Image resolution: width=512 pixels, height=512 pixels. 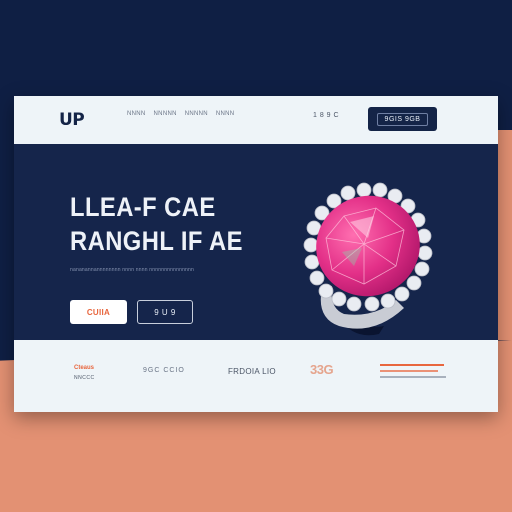 What do you see at coordinates (322, 369) in the screenshot?
I see `feature-4: 33G` at bounding box center [322, 369].